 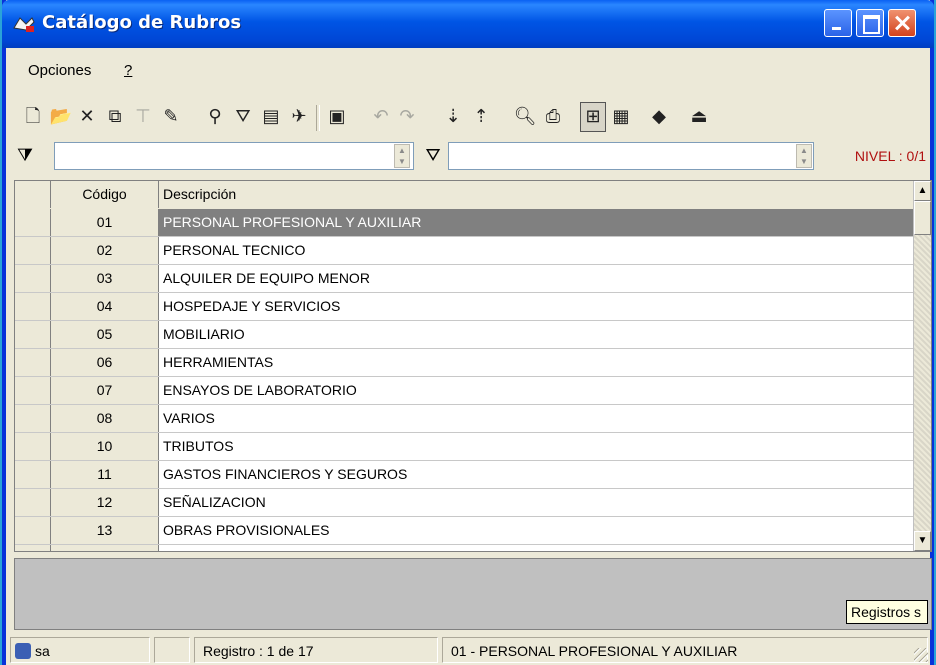 What do you see at coordinates (468, 24) in the screenshot?
I see `title-bar: Catálogo de Rubros` at bounding box center [468, 24].